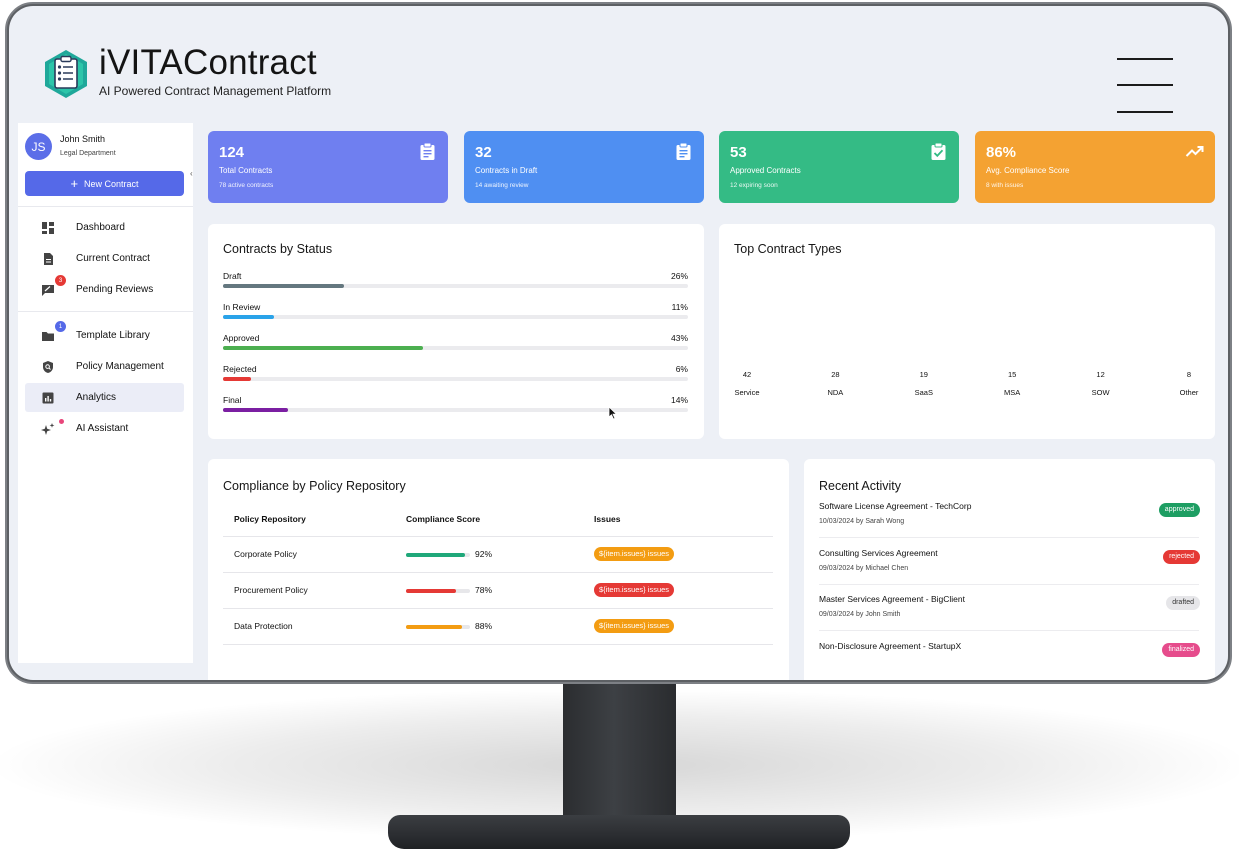 The width and height of the screenshot is (1239, 850). Describe the element at coordinates (619, 832) in the screenshot. I see `monitor-stand-base` at that location.